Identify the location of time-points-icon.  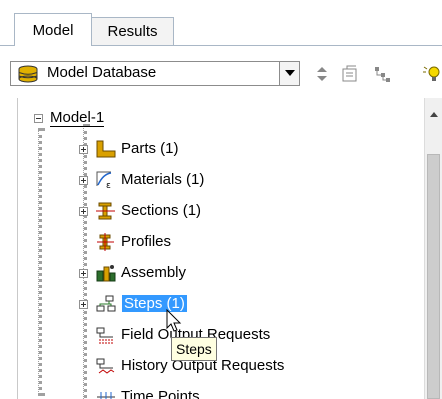
(106, 395).